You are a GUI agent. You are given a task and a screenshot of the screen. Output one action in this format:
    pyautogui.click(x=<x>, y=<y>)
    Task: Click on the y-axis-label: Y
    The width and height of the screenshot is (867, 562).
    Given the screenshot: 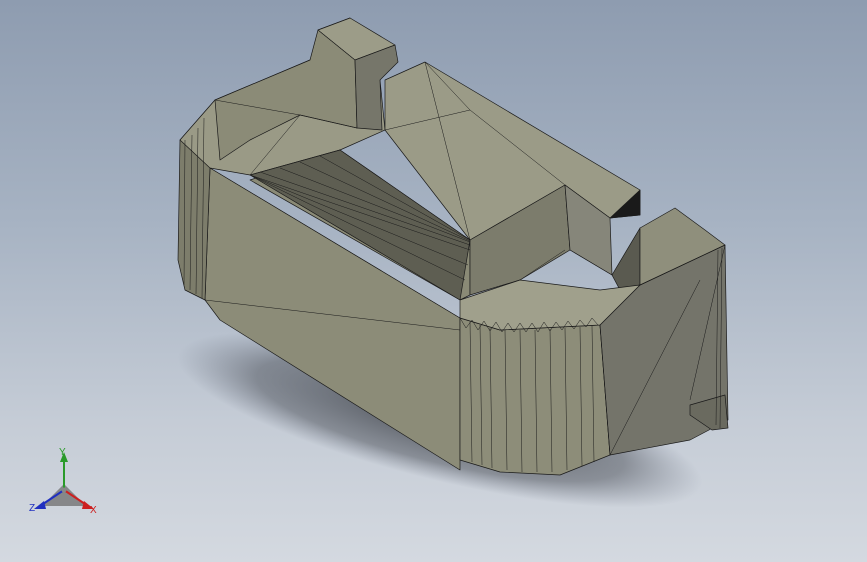 What is the action you would take?
    pyautogui.click(x=62, y=452)
    